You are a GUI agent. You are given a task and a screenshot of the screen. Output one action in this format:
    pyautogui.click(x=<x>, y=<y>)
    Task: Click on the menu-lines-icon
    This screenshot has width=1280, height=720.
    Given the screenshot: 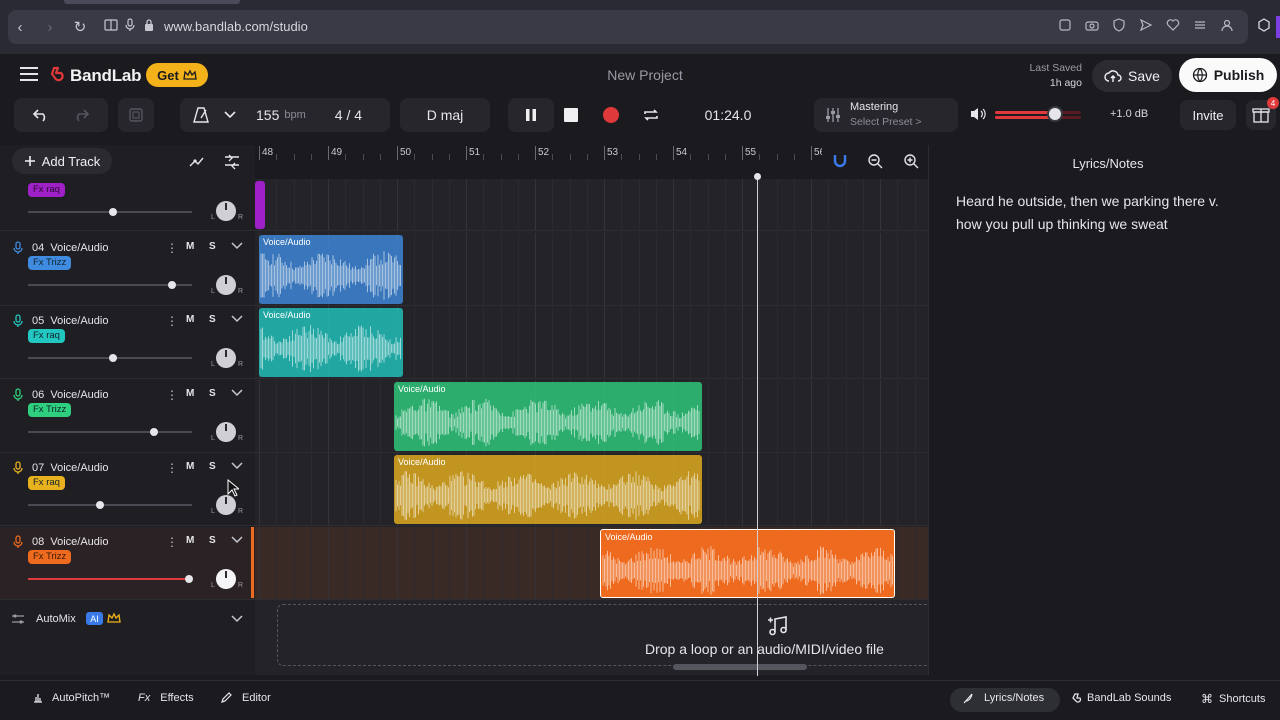 What is the action you would take?
    pyautogui.click(x=1201, y=26)
    